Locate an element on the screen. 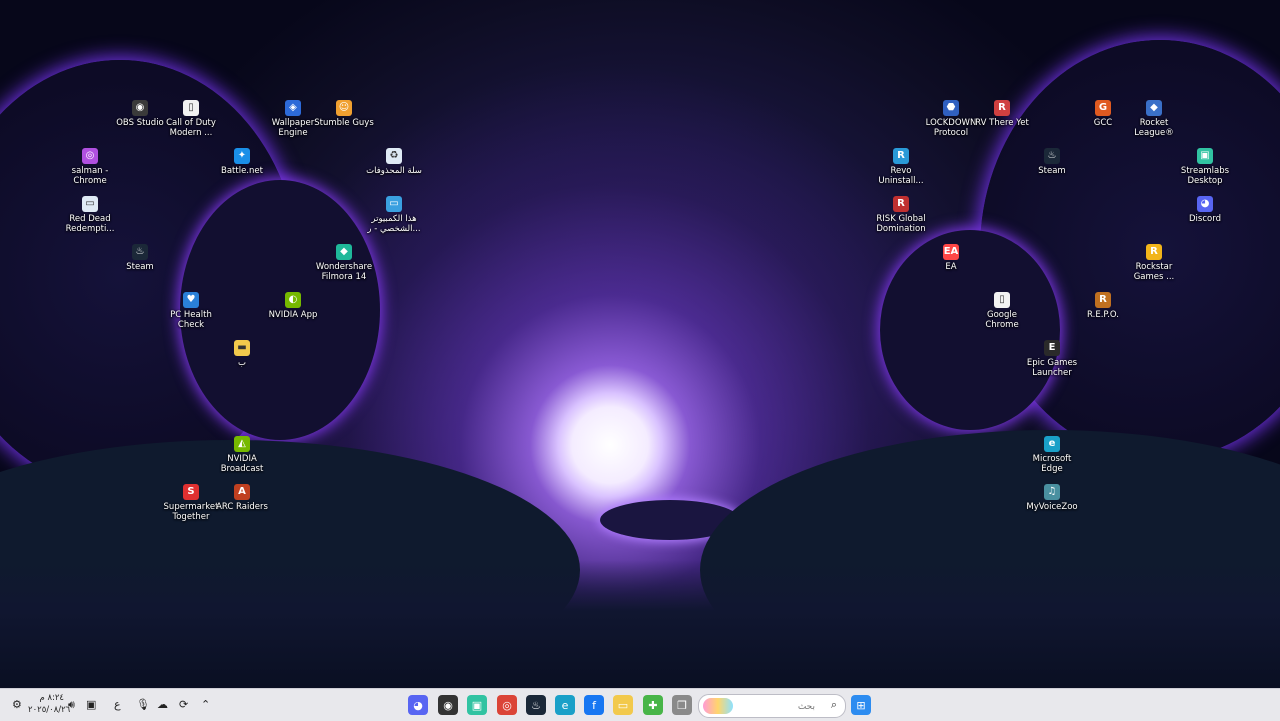 The width and height of the screenshot is (1280, 721). desktop-icon-label: Wondershare Filmora 14 is located at coordinates (344, 272).